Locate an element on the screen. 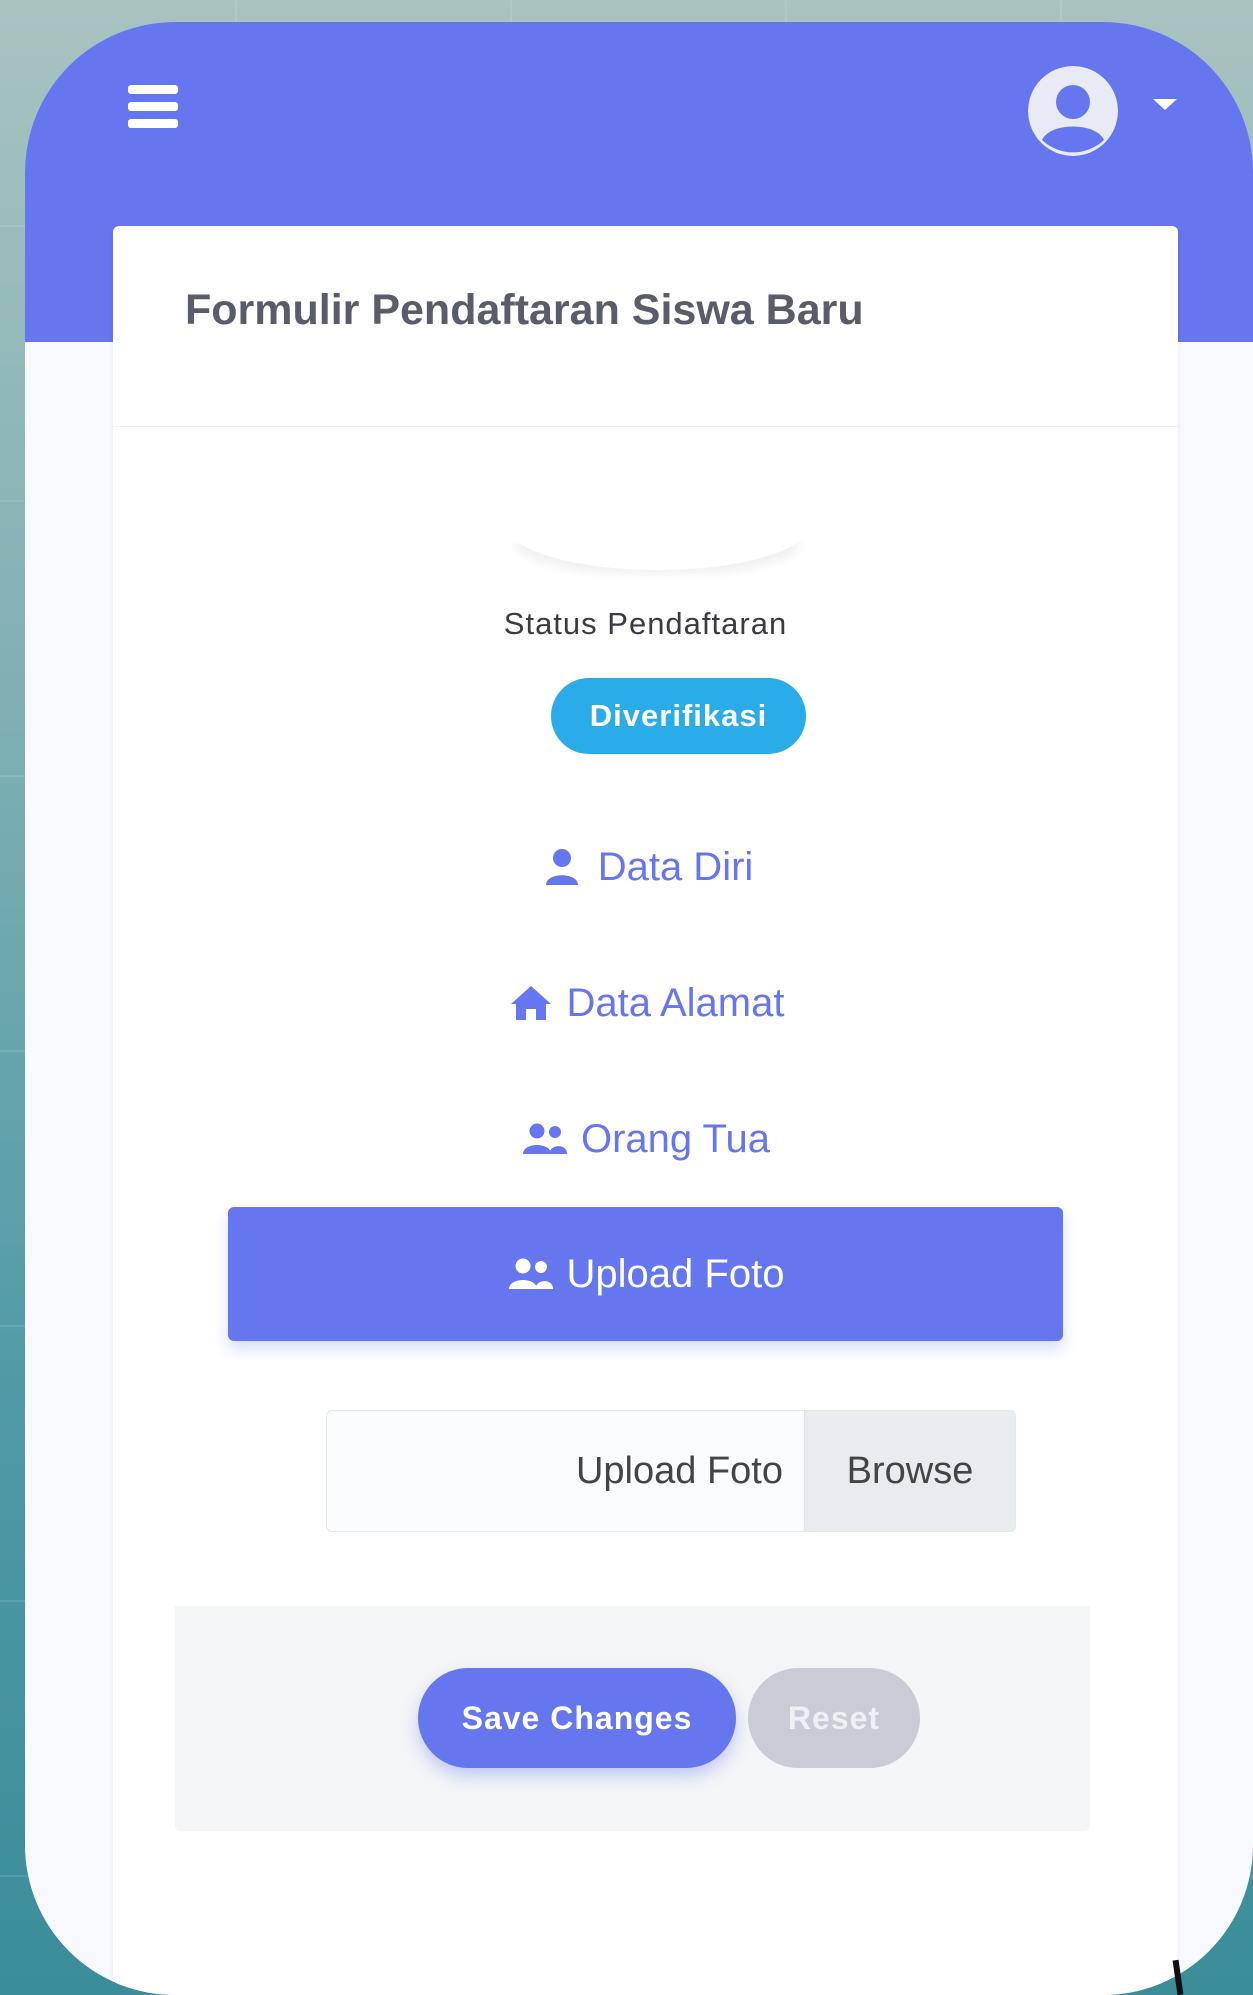 This screenshot has height=1995, width=1253. caret-down-icon is located at coordinates (1165, 104).